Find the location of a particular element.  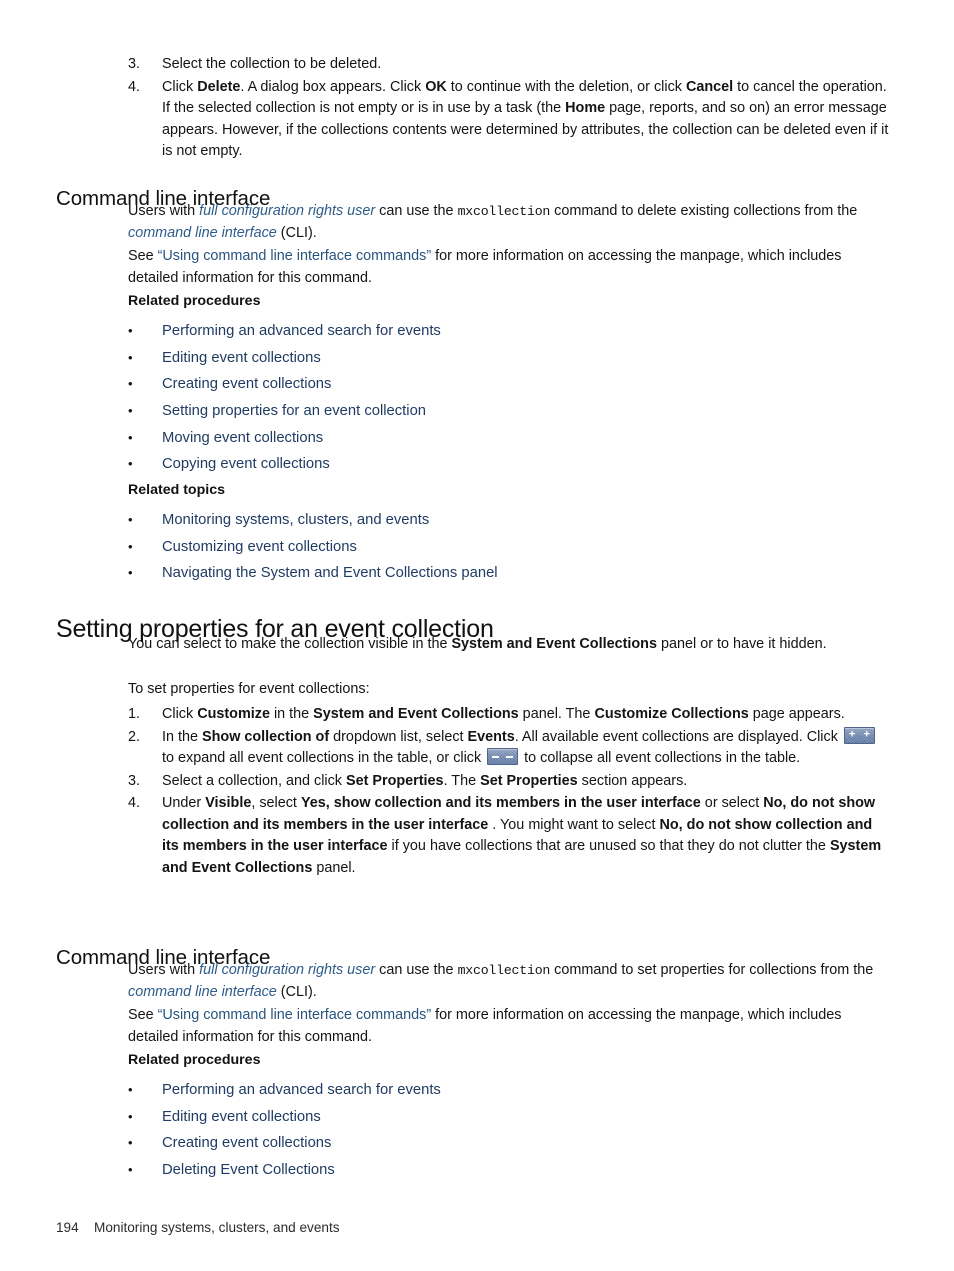

body-text: In the is located at coordinates (182, 736).